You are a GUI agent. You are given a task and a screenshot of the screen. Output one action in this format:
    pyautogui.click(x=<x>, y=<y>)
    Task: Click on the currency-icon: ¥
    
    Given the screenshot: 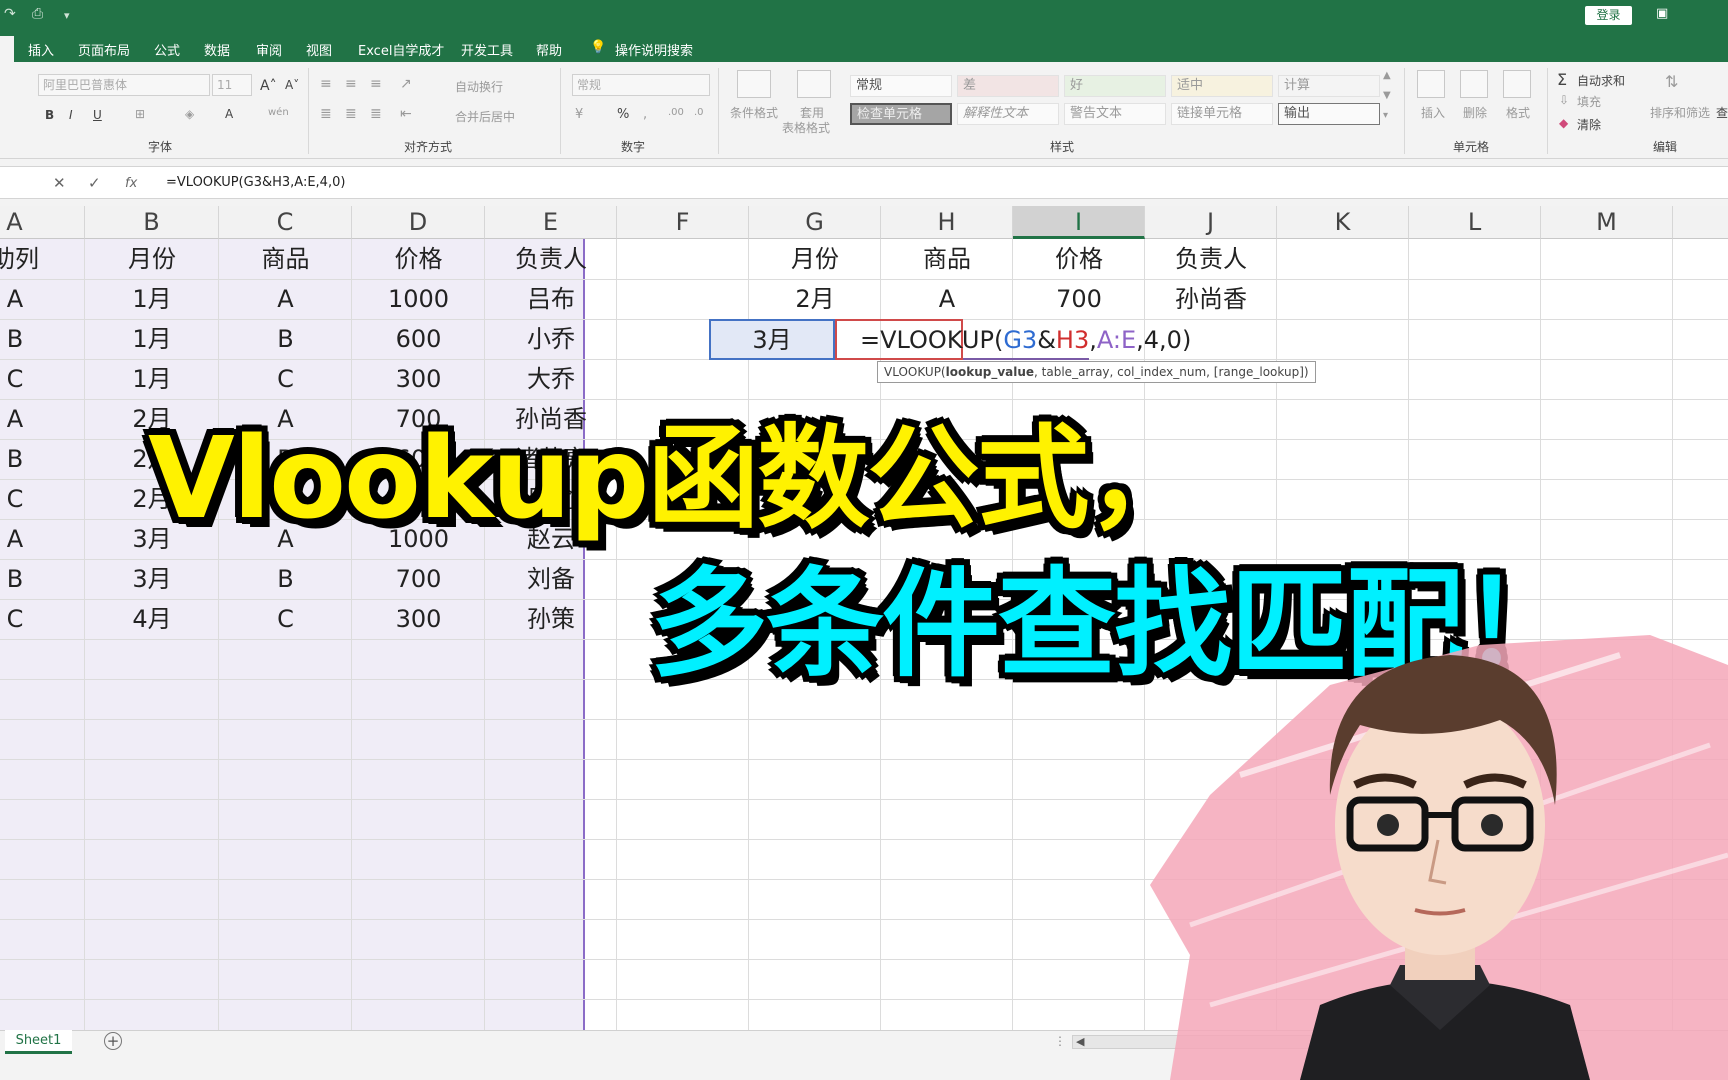 What is the action you would take?
    pyautogui.click(x=579, y=114)
    